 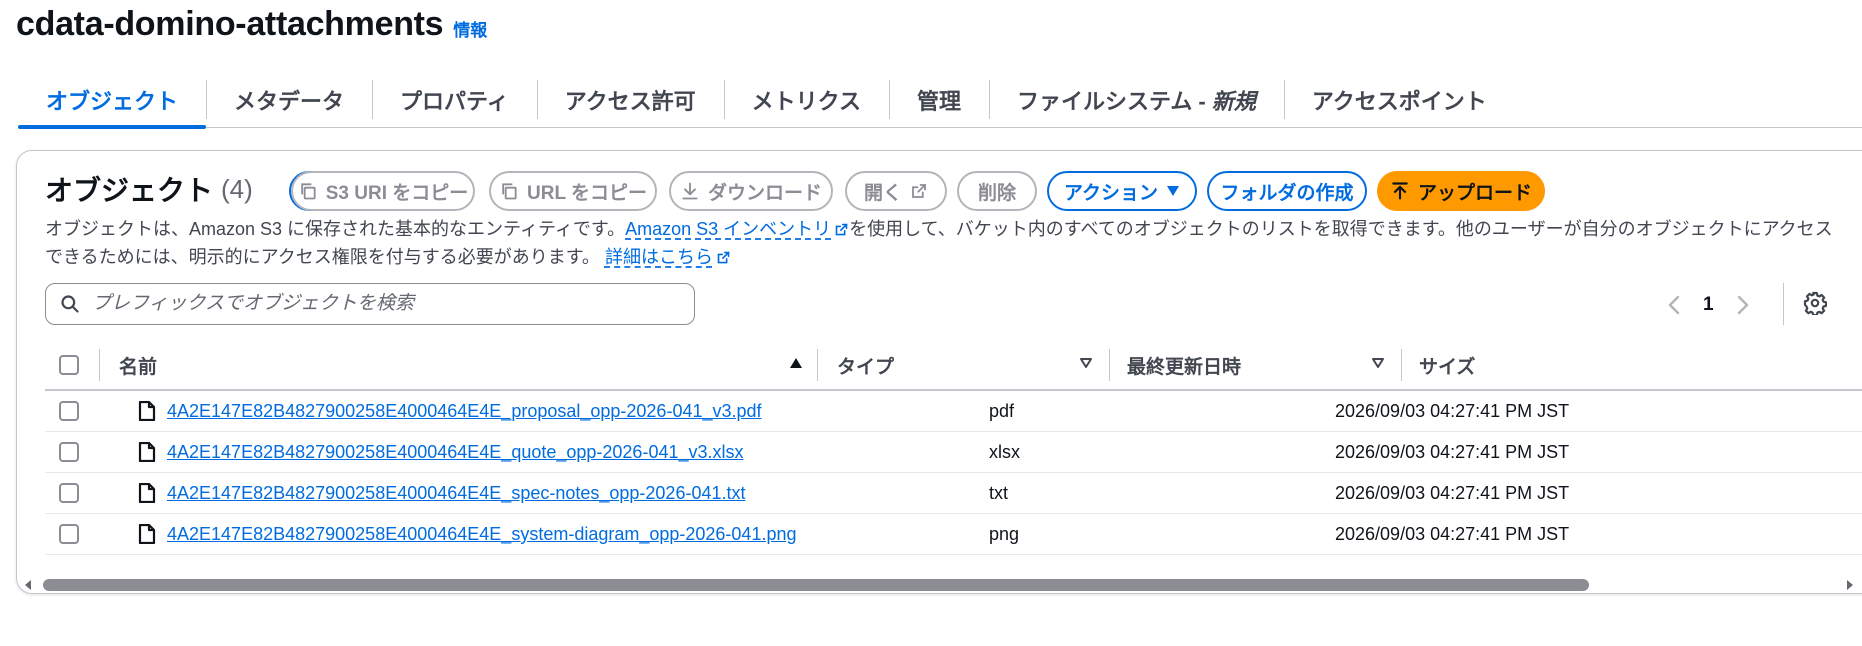 I want to click on column-type-label: タイプ, so click(x=866, y=367).